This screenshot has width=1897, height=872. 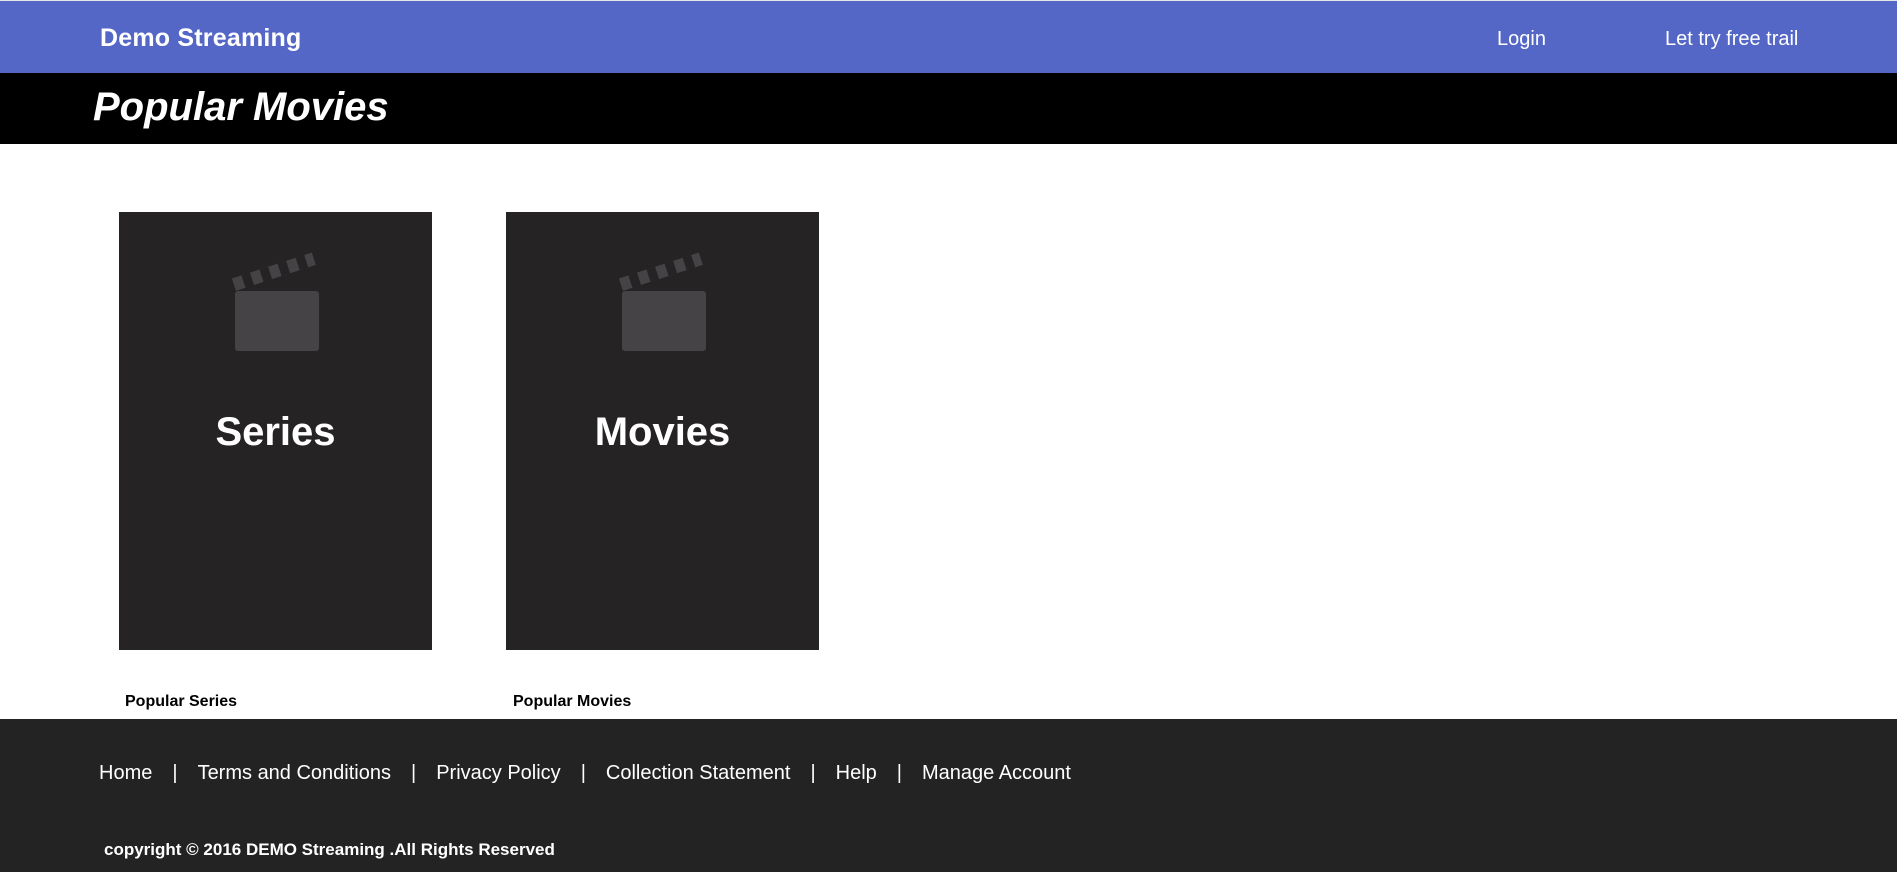 What do you see at coordinates (125, 773) in the screenshot?
I see `footer-link-home: Home` at bounding box center [125, 773].